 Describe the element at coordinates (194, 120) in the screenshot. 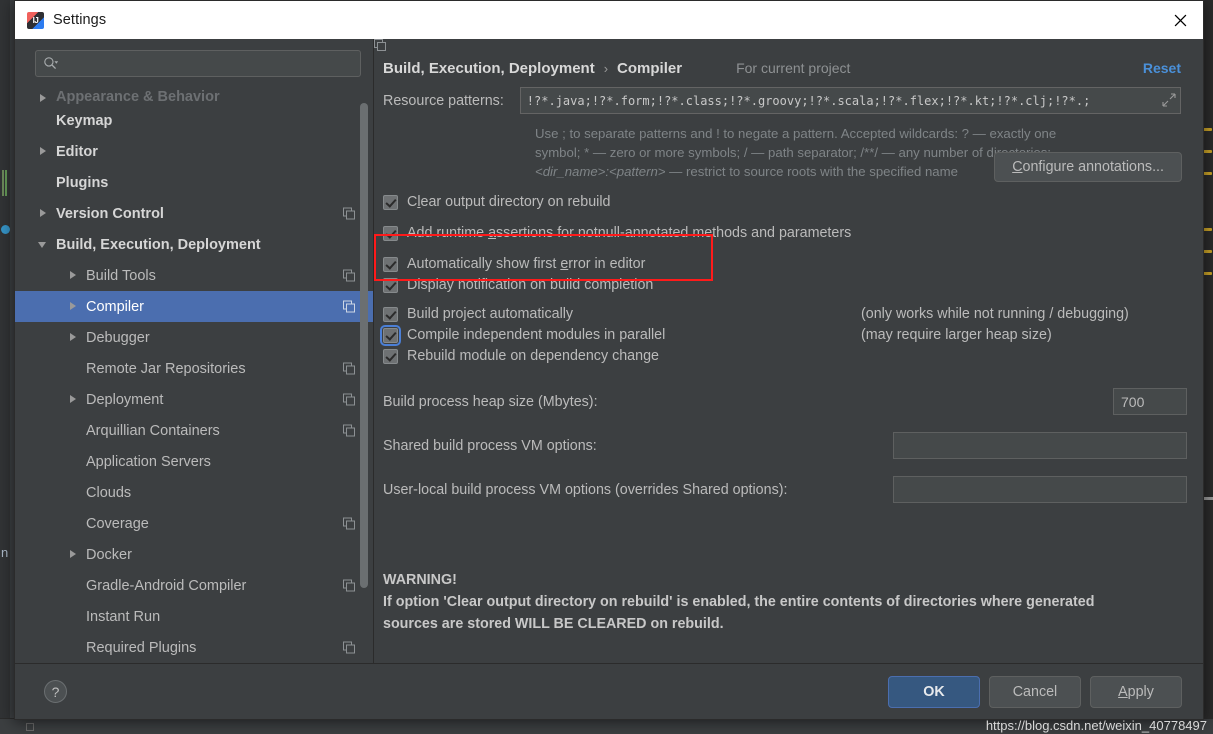

I see `sidebar-item-keymap: Keymap` at that location.